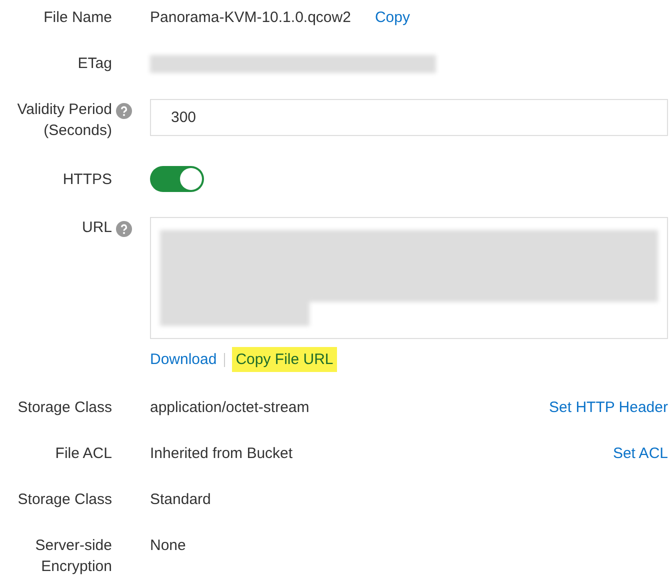  What do you see at coordinates (183, 359) in the screenshot?
I see `action-link: Download` at bounding box center [183, 359].